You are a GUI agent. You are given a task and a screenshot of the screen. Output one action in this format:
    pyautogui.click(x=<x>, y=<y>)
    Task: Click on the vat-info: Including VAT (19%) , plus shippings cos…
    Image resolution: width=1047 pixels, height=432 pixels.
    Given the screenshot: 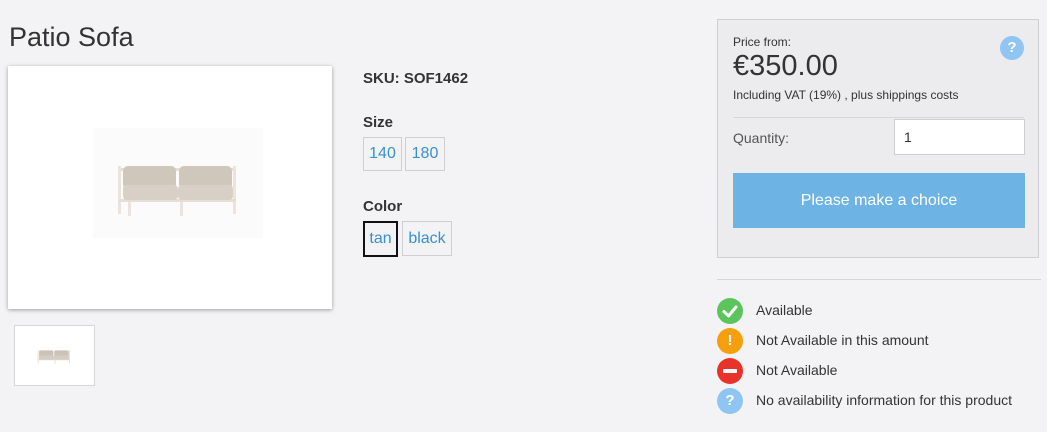 What is the action you would take?
    pyautogui.click(x=846, y=95)
    